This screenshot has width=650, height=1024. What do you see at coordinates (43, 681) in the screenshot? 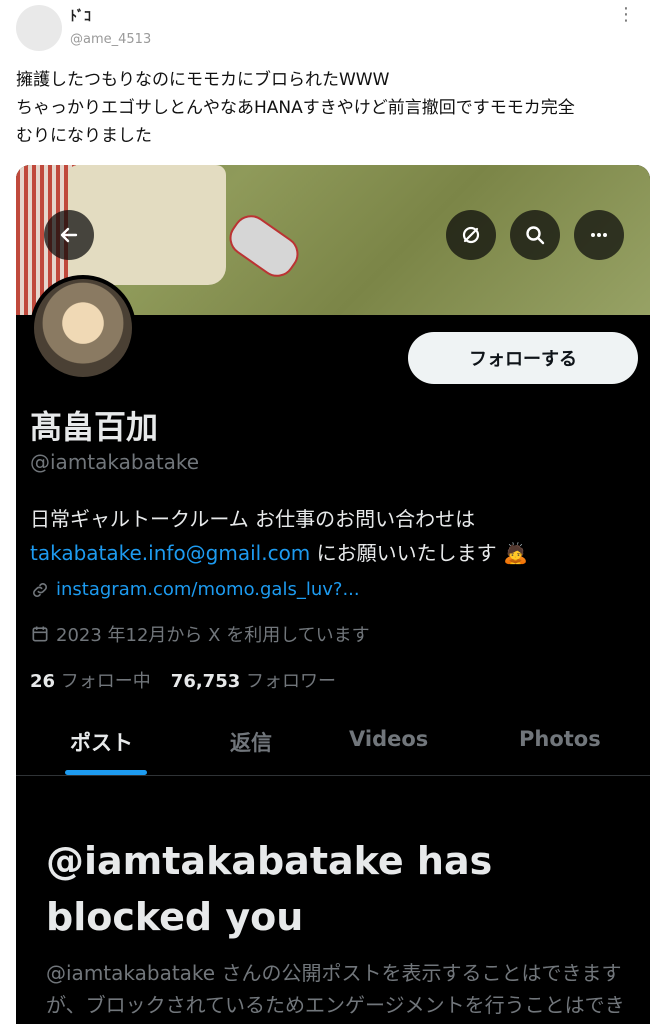
I see `following-count: 26` at bounding box center [43, 681].